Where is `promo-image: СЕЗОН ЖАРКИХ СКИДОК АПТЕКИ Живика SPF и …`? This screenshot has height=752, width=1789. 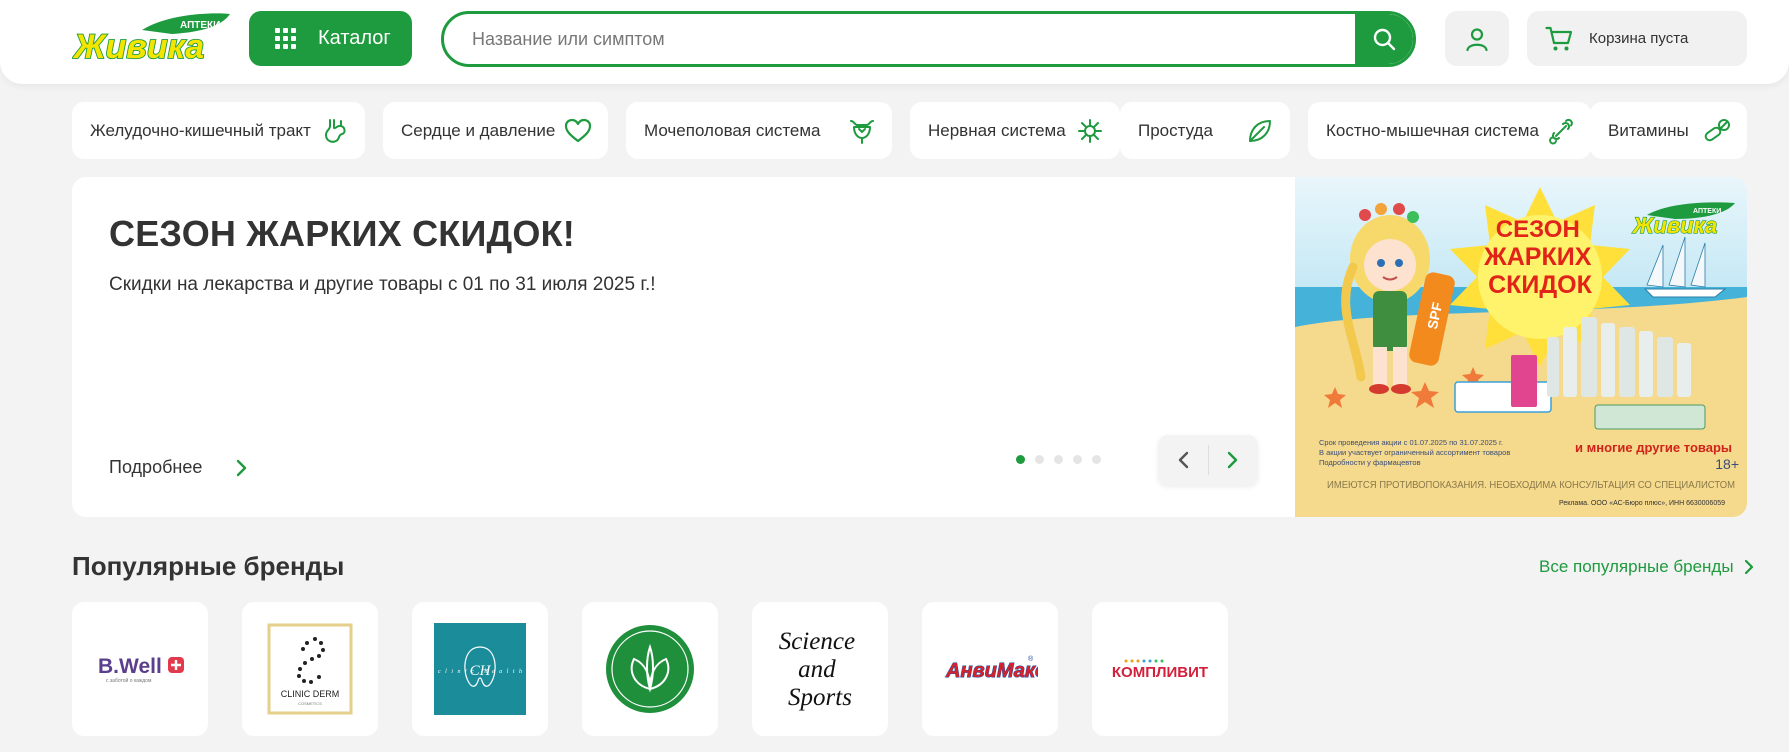 promo-image: СЕЗОН ЖАРКИХ СКИДОК АПТЕКИ Живика SPF и … is located at coordinates (1521, 347).